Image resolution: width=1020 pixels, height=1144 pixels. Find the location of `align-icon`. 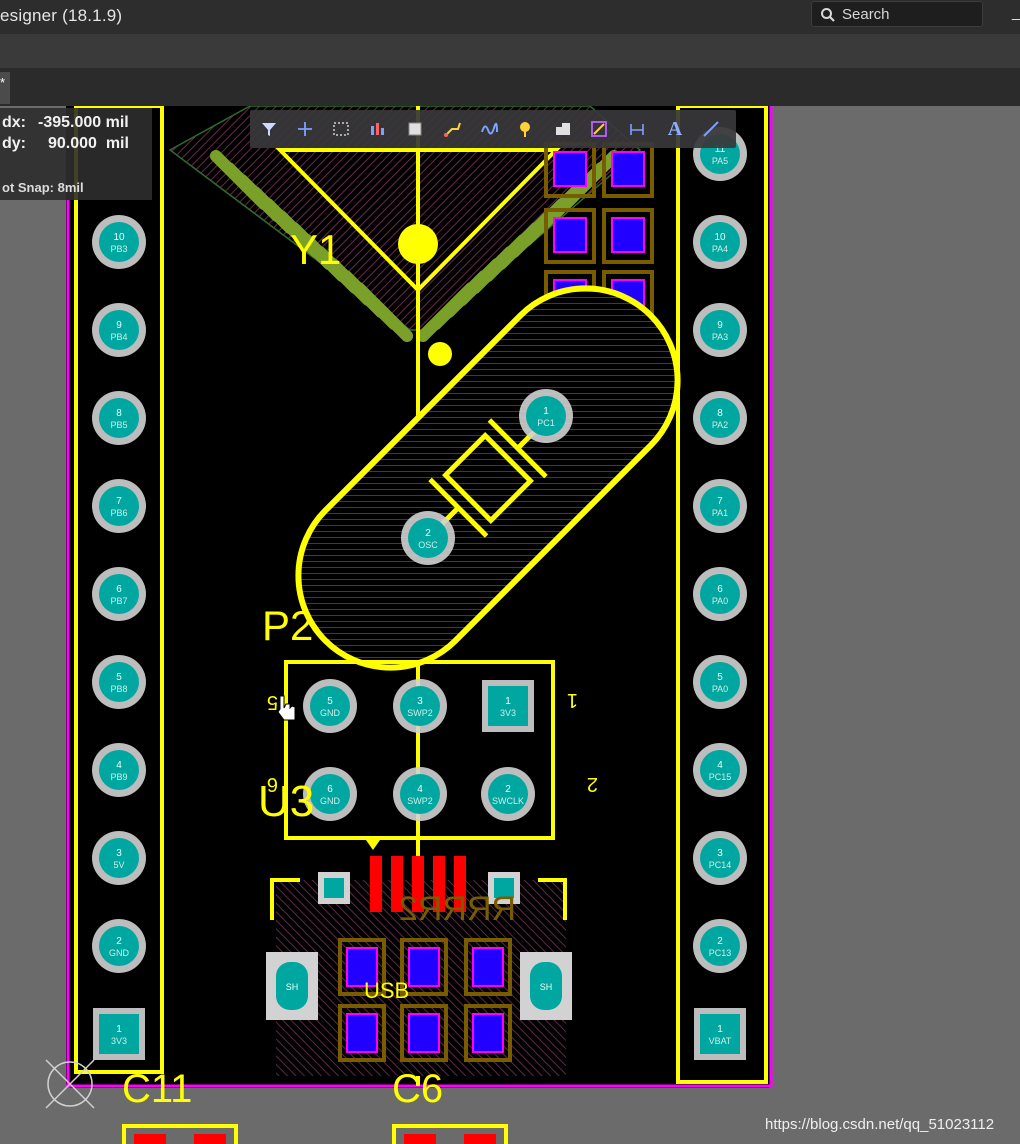

align-icon is located at coordinates (377, 129).